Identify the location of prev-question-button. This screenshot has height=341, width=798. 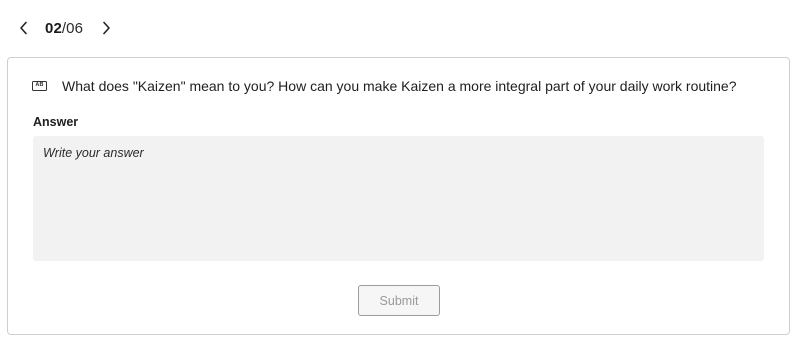
(23, 28).